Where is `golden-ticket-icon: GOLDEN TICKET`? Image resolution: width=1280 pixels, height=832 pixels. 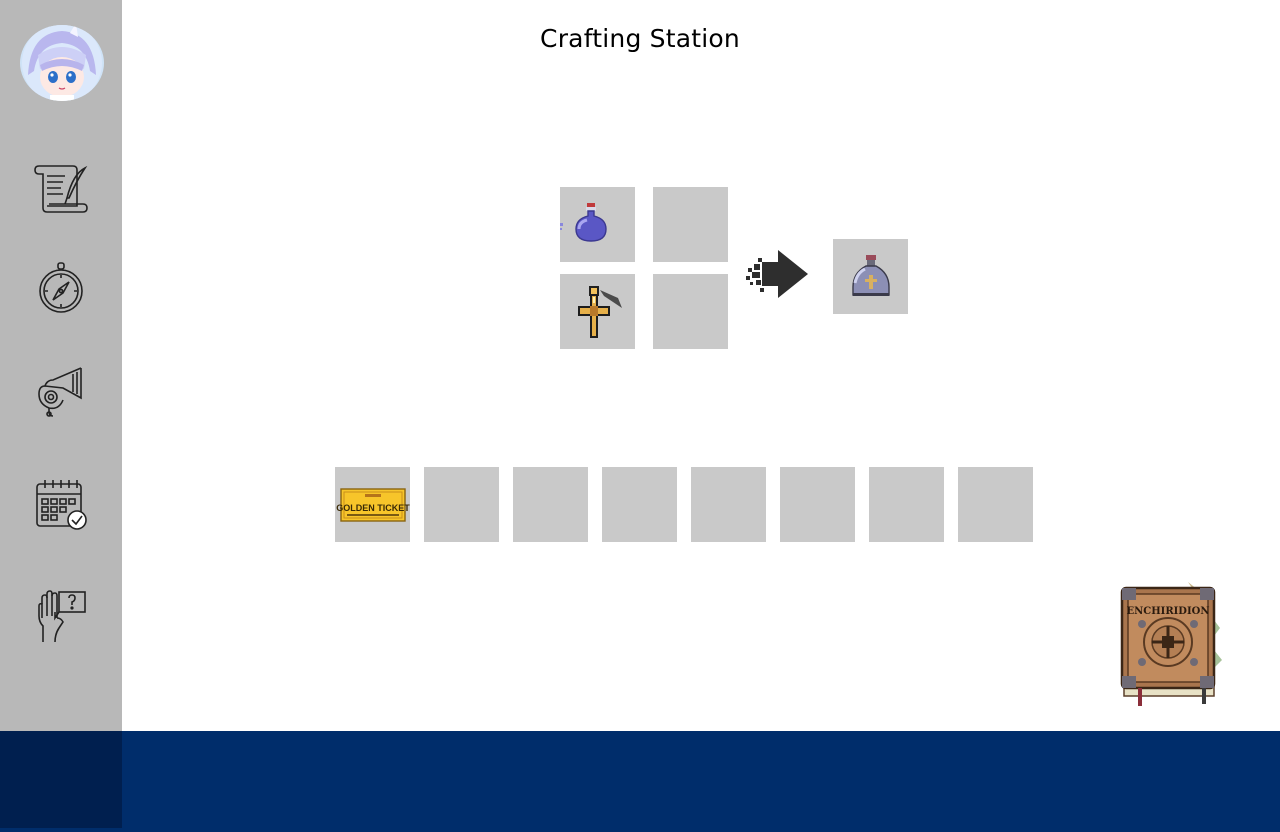
golden-ticket-icon: GOLDEN TICKET is located at coordinates (373, 505).